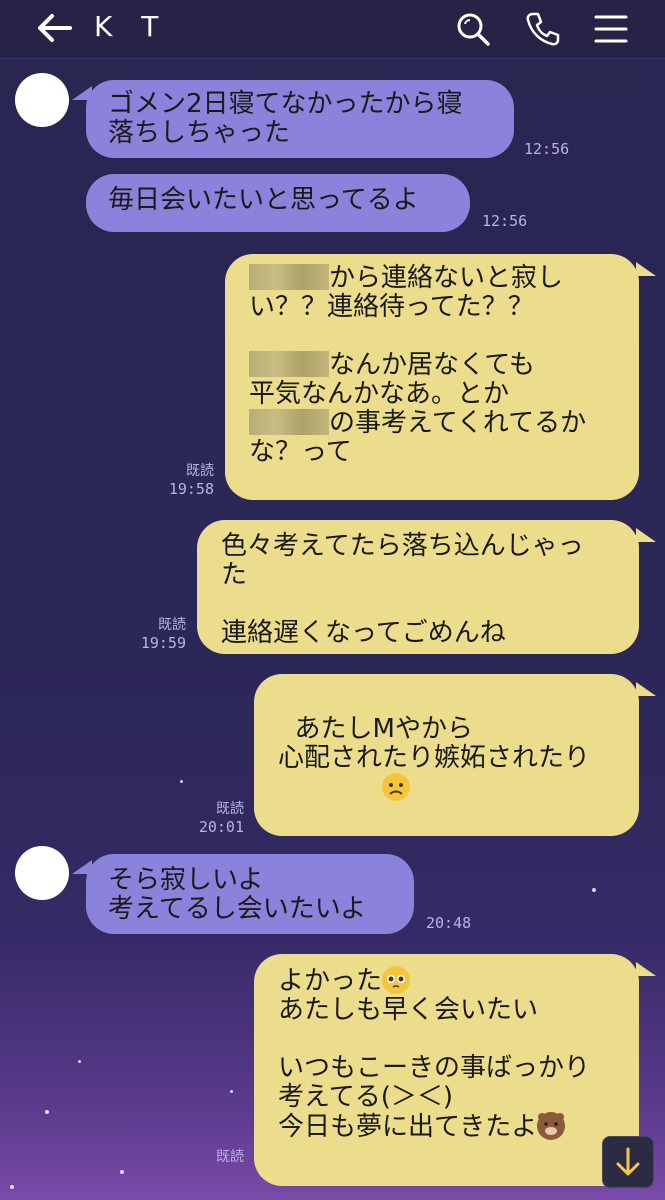 The image size is (665, 1200). Describe the element at coordinates (449, 923) in the screenshot. I see `message-time: 20:48` at that location.